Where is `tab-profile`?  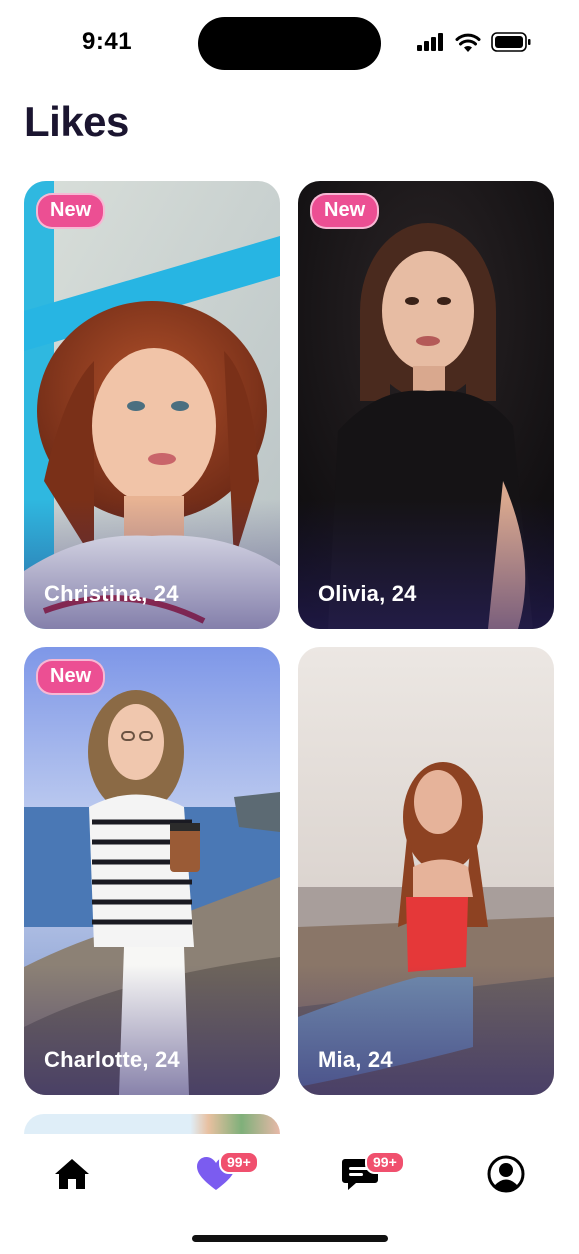
tab-profile is located at coordinates (506, 1174).